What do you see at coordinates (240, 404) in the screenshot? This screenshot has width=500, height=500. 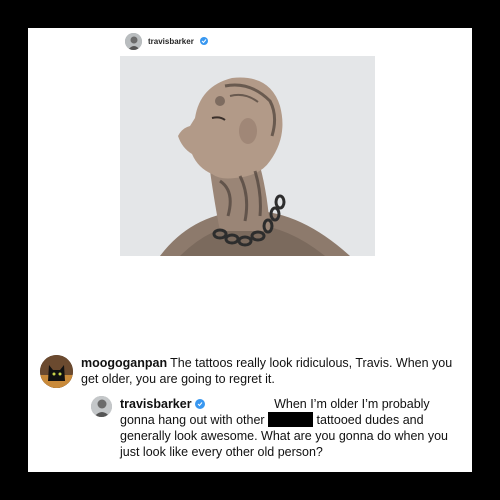 I see `faded-mention` at bounding box center [240, 404].